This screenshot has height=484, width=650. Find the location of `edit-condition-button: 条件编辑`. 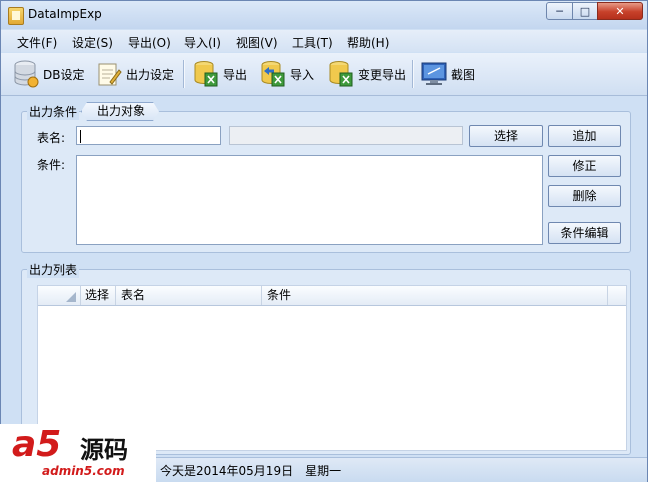

edit-condition-button: 条件编辑 is located at coordinates (584, 233).